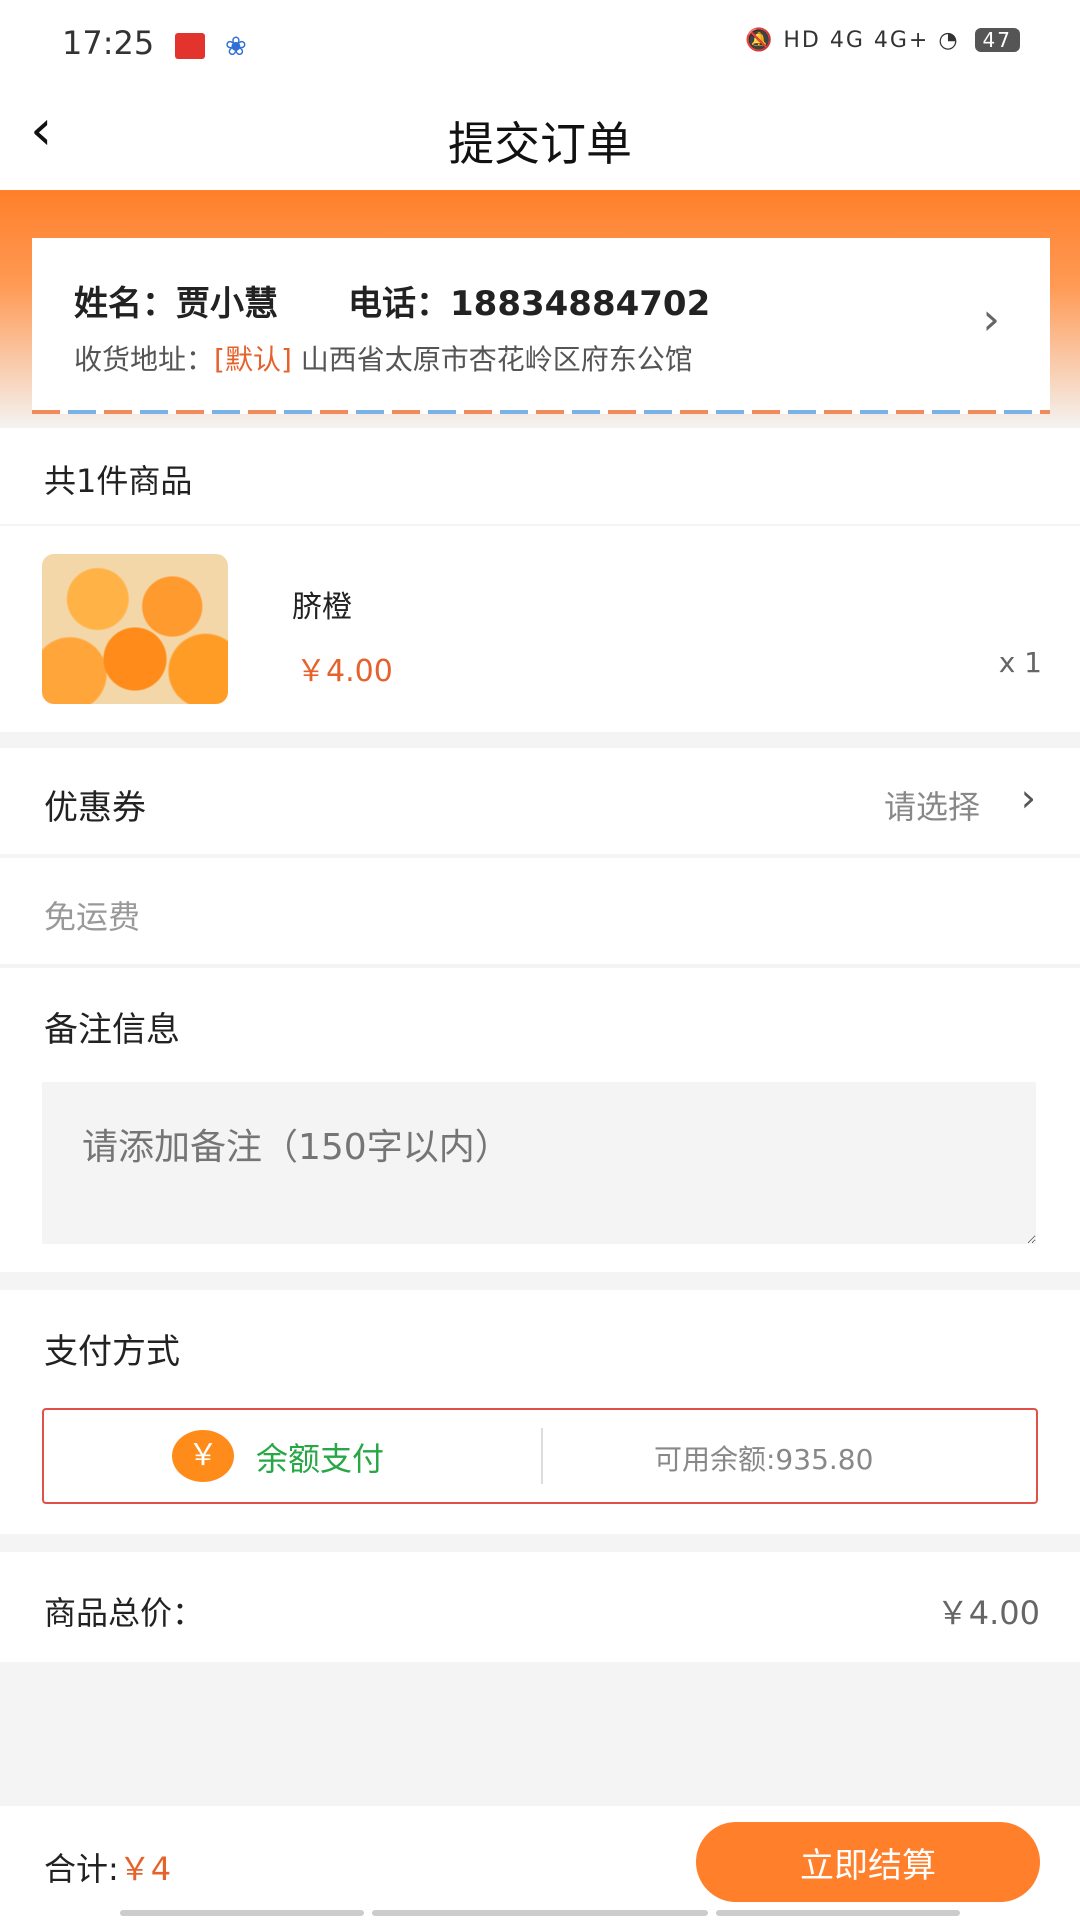  I want to click on address-label: 收货地址：, so click(144, 359).